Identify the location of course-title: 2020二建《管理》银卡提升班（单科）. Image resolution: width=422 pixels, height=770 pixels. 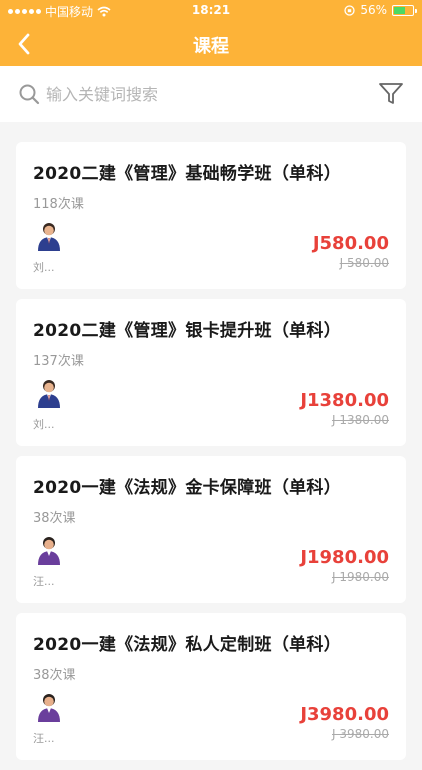
(187, 331).